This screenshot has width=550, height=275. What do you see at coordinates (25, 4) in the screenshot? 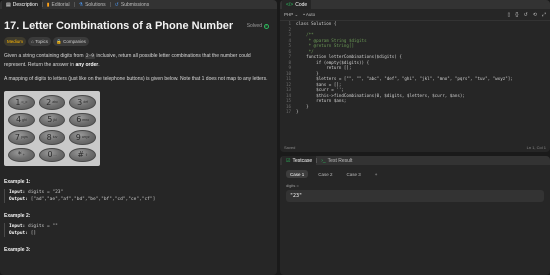
I see `tab-label: Description` at bounding box center [25, 4].